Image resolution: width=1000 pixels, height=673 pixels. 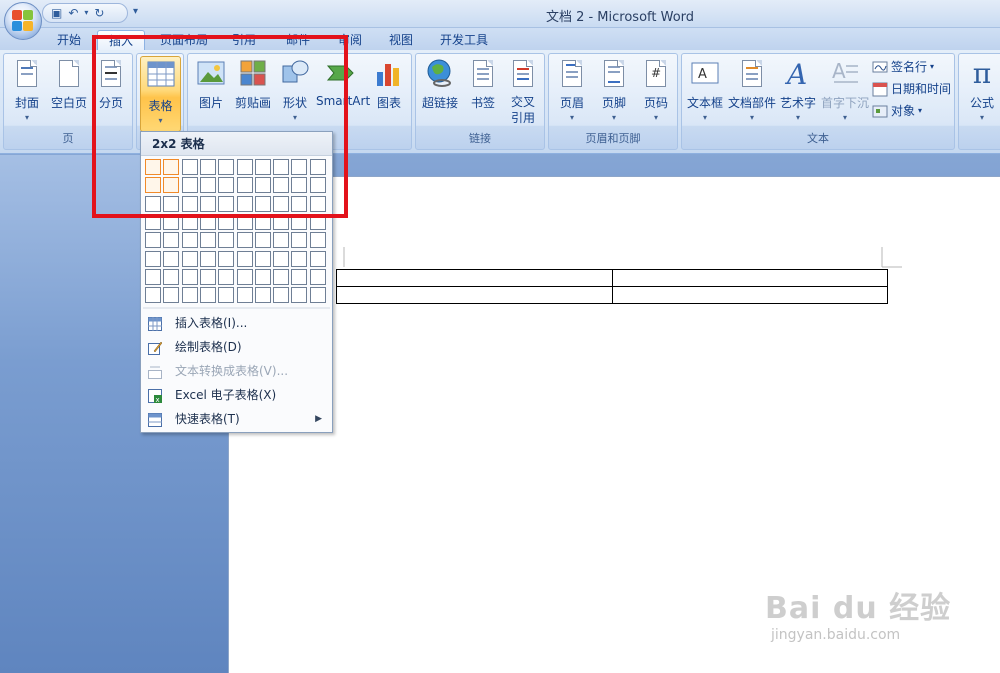 What do you see at coordinates (845, 94) in the screenshot?
I see `drop-cap-button: A 首字下沉 ▾` at bounding box center [845, 94].